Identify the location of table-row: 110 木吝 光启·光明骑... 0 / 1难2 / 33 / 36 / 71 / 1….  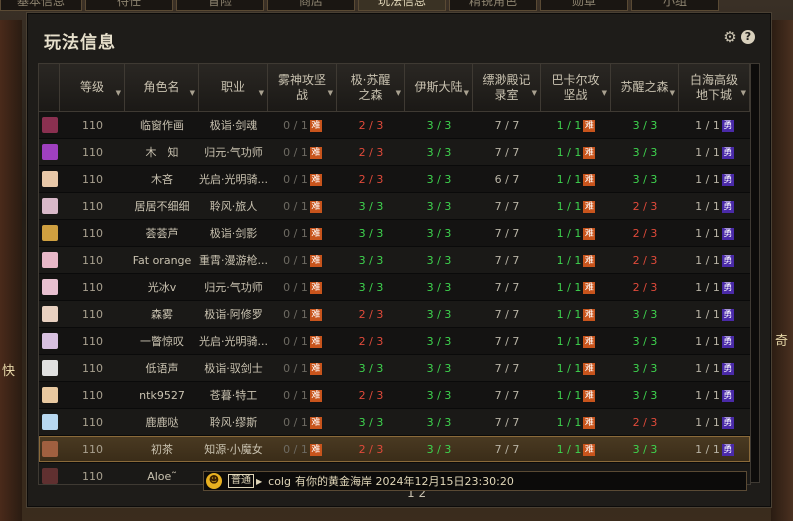
(394, 179).